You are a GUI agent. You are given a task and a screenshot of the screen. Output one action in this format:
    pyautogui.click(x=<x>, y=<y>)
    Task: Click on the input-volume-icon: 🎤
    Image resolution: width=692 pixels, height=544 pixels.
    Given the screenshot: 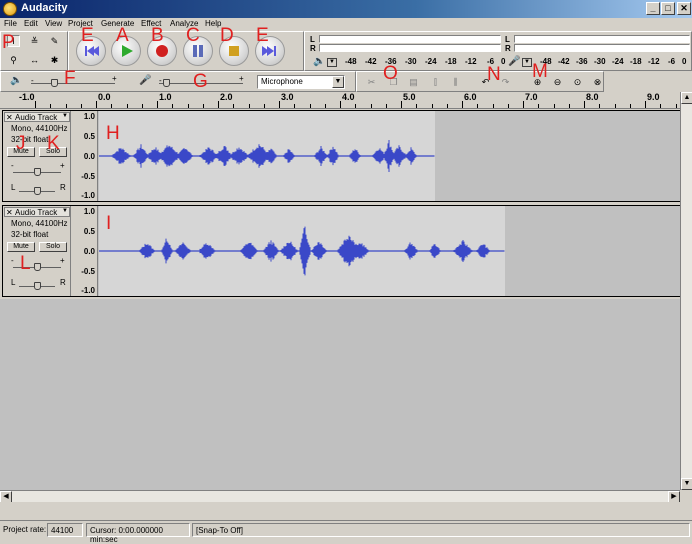 What is the action you would take?
    pyautogui.click(x=145, y=80)
    